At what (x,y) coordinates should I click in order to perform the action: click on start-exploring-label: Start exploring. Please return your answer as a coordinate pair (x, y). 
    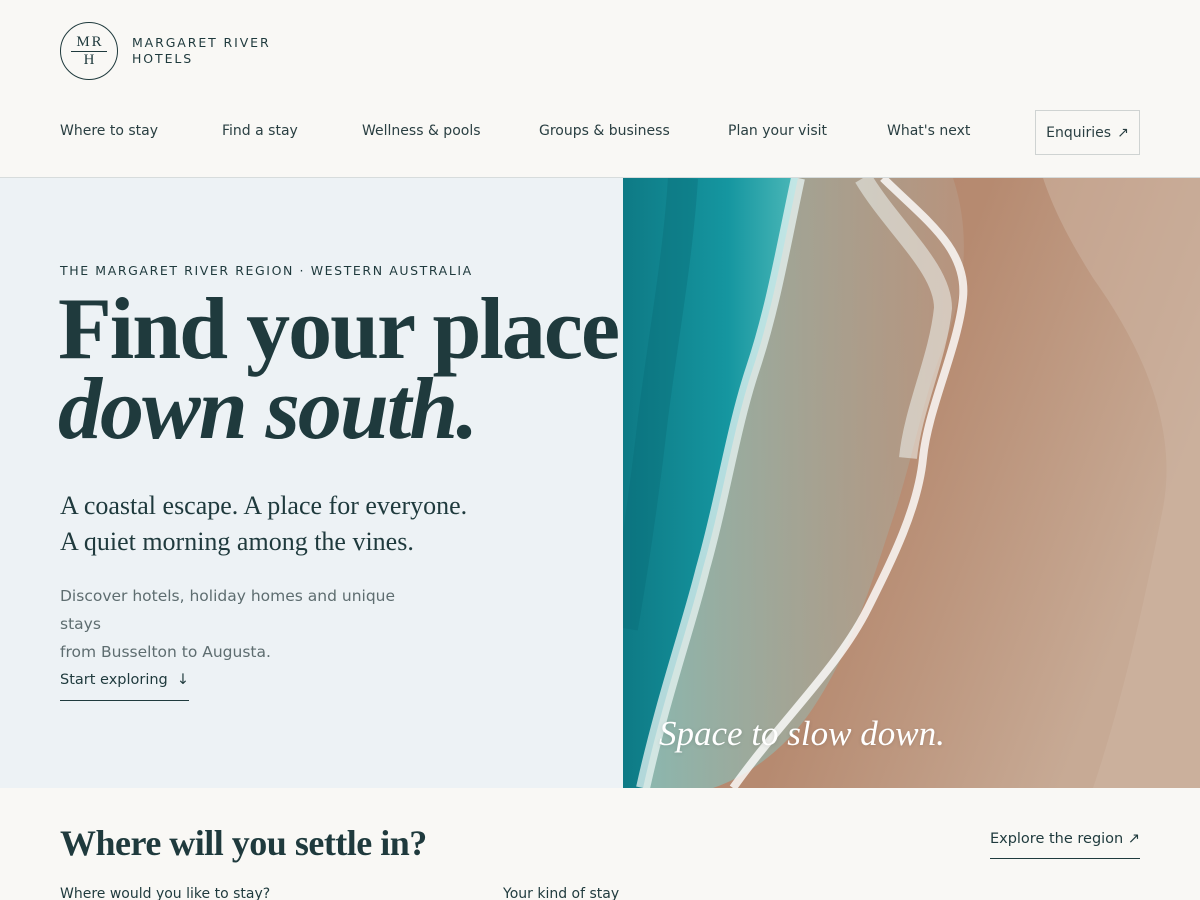
    Looking at the image, I should click on (114, 680).